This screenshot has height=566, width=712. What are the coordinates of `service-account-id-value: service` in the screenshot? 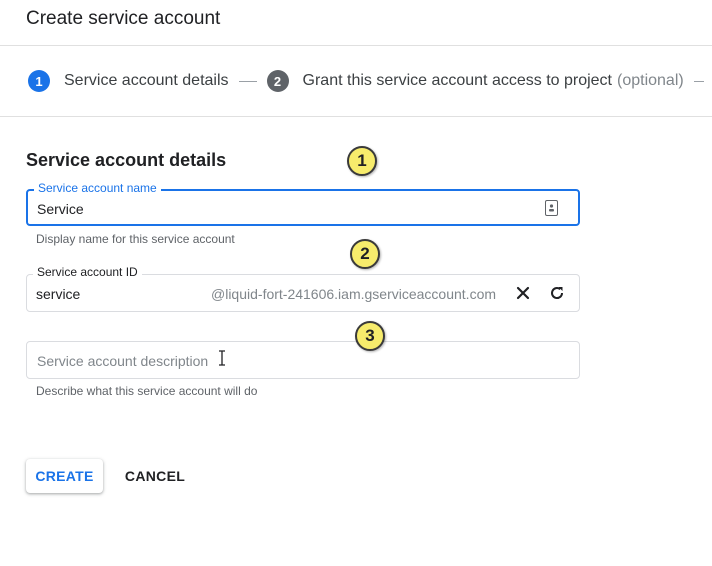 It's located at (58, 294).